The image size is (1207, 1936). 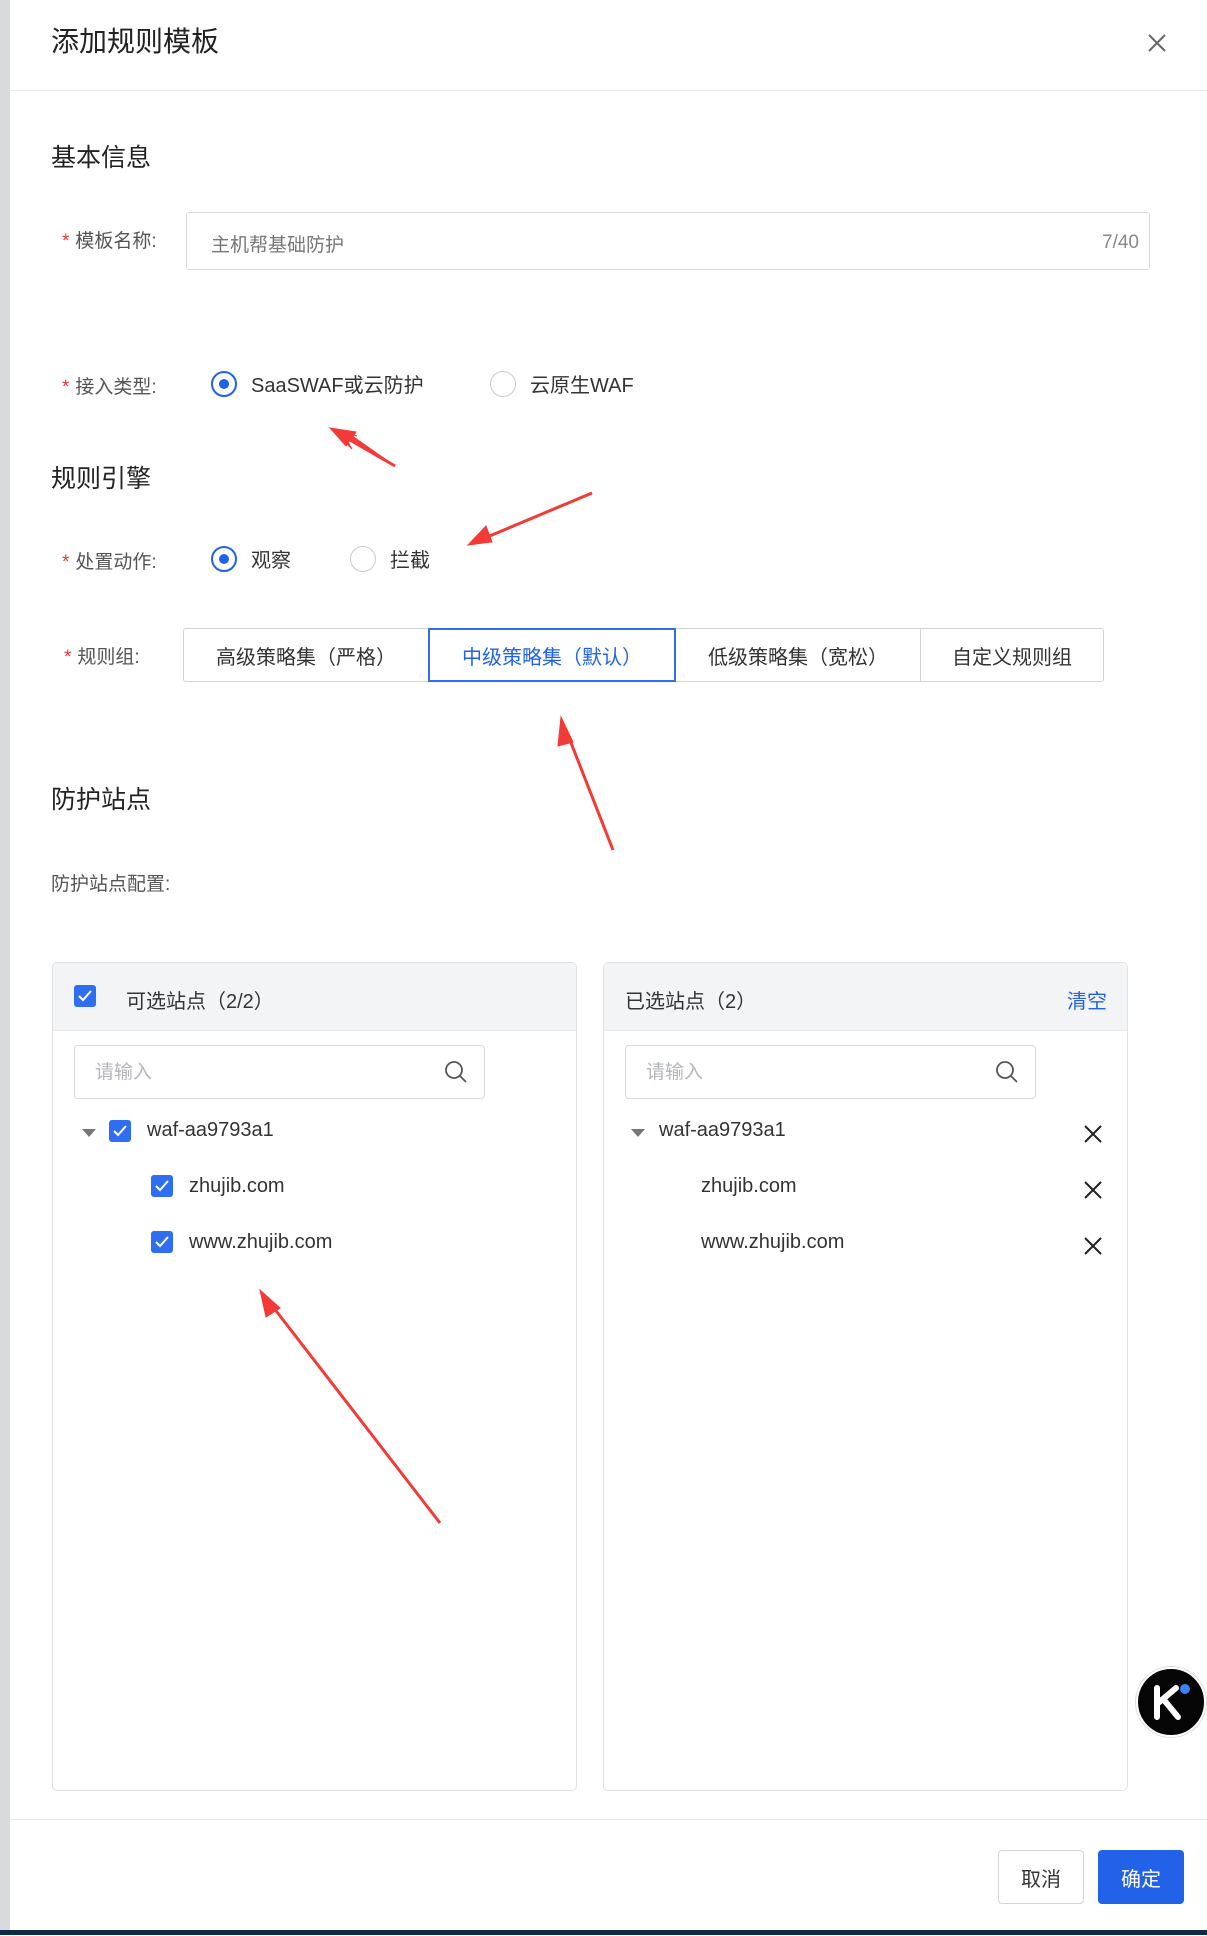 I want to click on selected-item-label: www.zhujib.com, so click(x=773, y=1242).